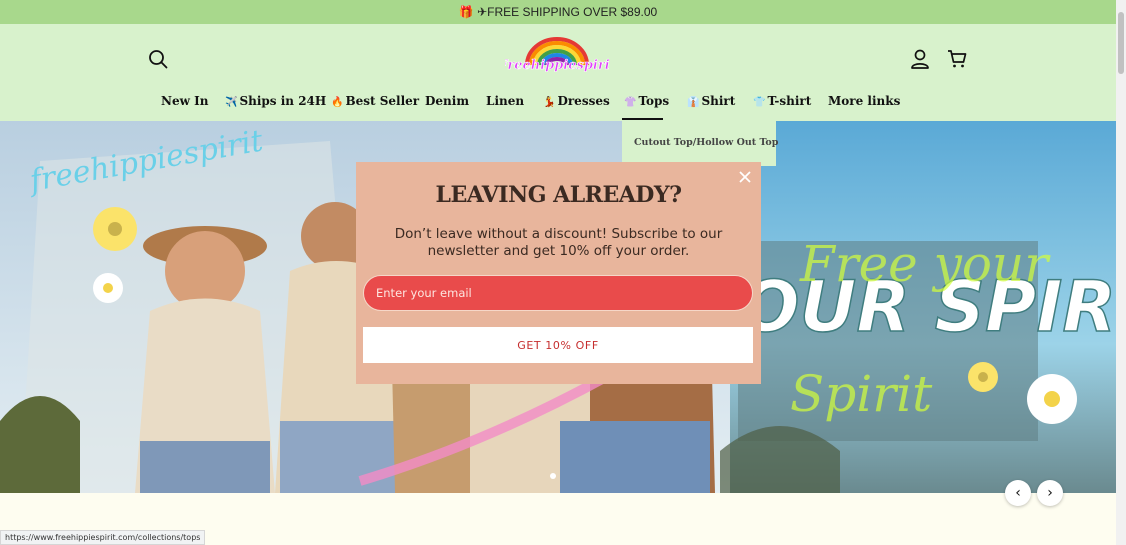 The height and width of the screenshot is (545, 1126). Describe the element at coordinates (283, 101) in the screenshot. I see `nav-label: Ships in 24H` at that location.